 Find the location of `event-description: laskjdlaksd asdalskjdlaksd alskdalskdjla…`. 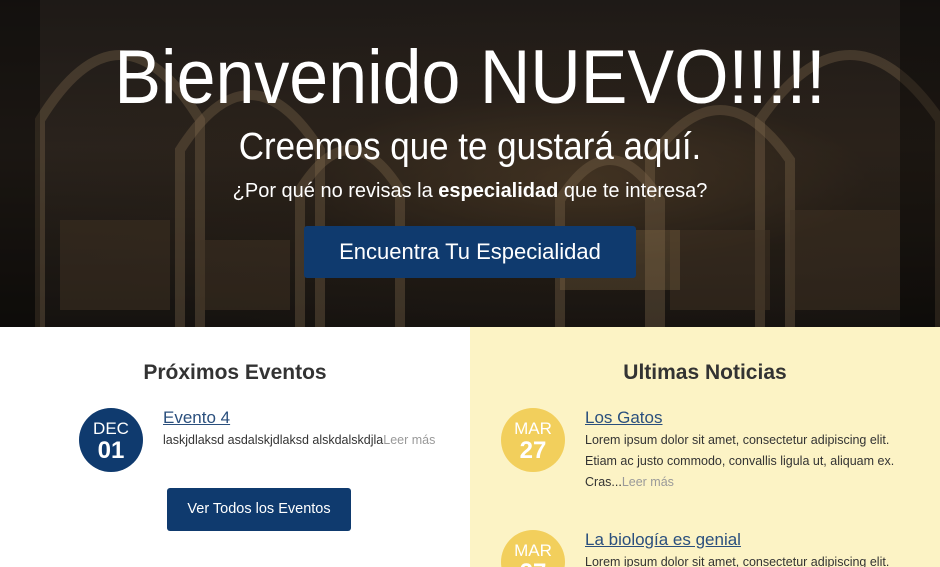

event-description: laskjdlaksd asdalskjdlaksd alskdalskdjla… is located at coordinates (313, 440).